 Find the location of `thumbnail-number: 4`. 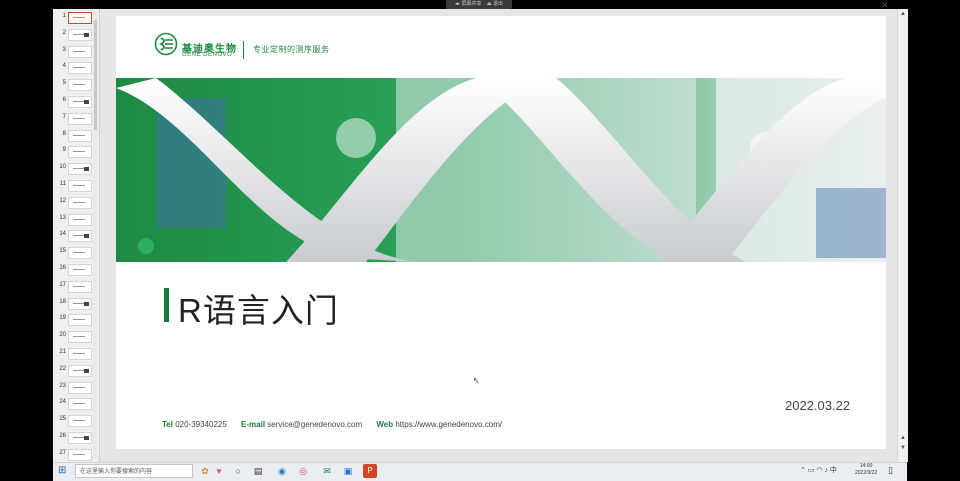

thumbnail-number: 4 is located at coordinates (64, 66).